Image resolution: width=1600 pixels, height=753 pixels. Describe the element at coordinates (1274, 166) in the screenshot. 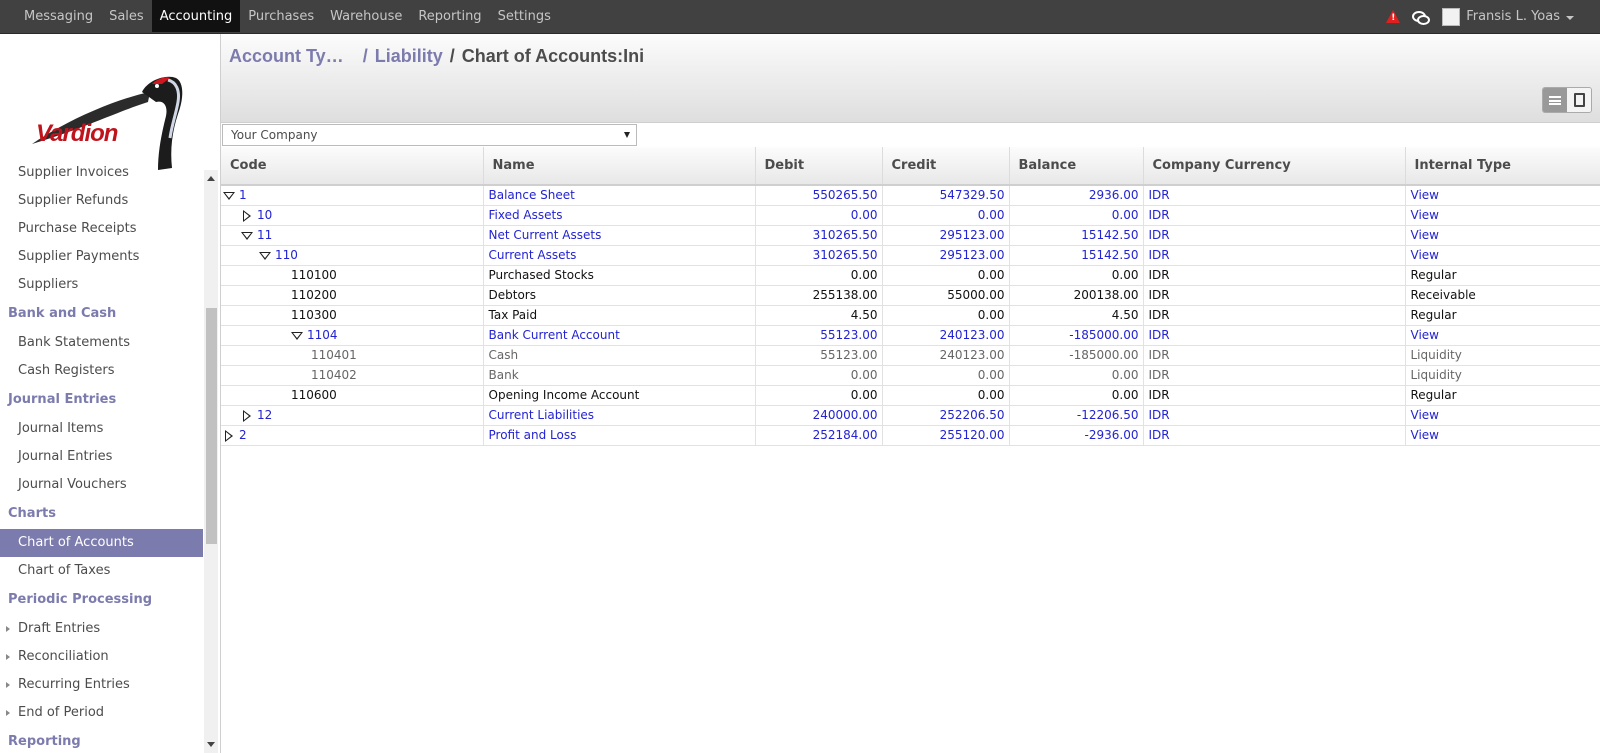

I see `column-header-company-currency: Company Currency` at that location.